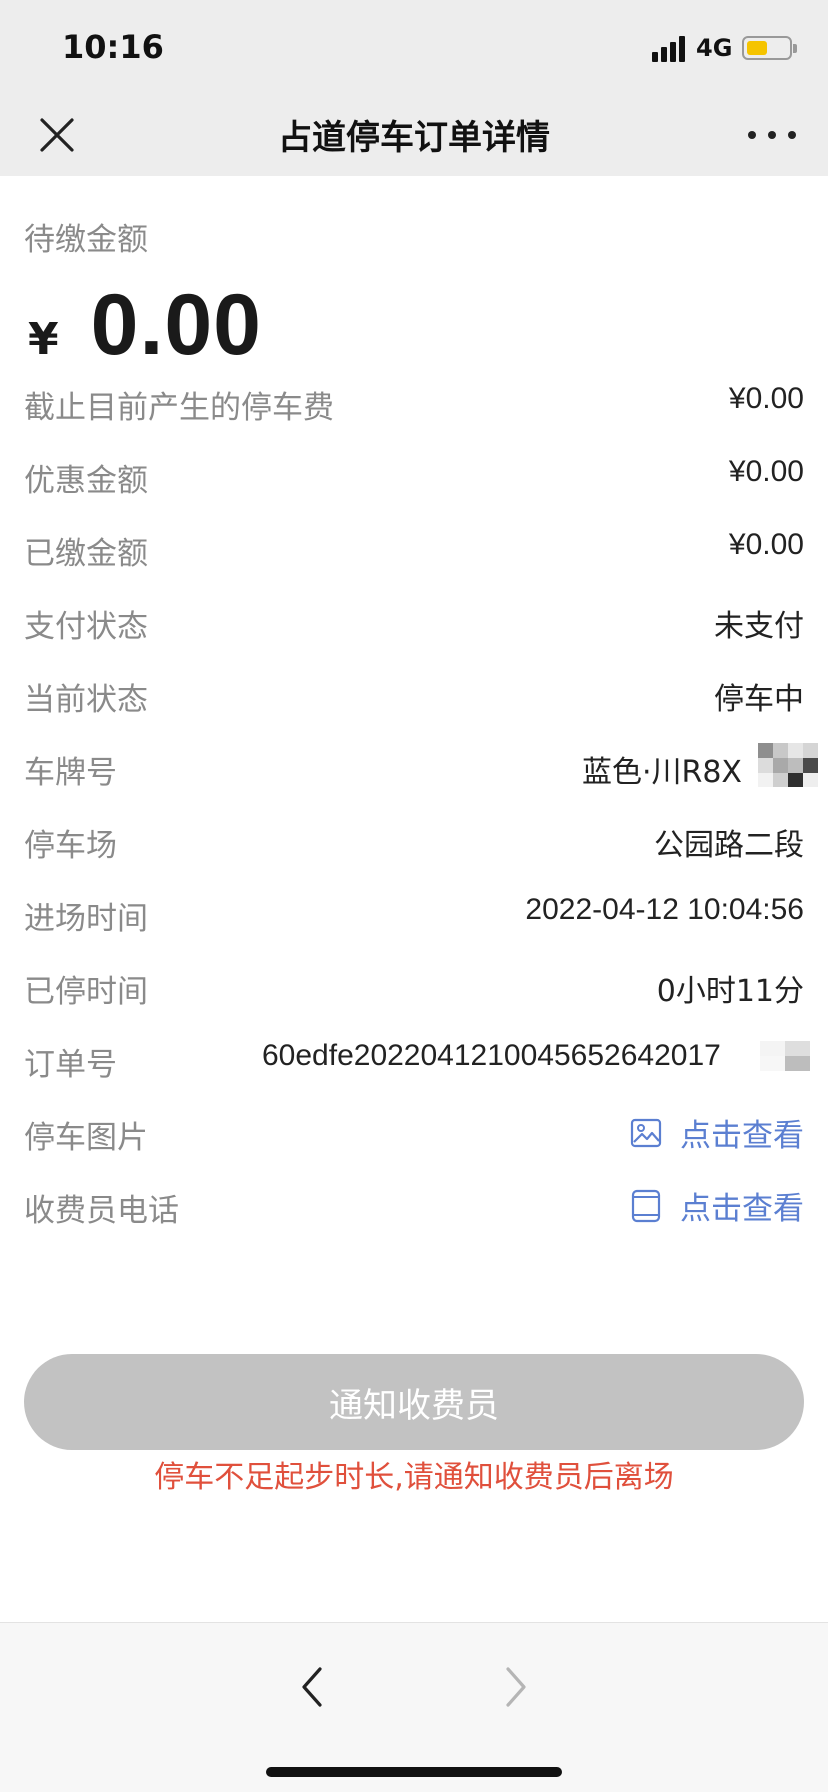 This screenshot has width=828, height=1792. What do you see at coordinates (314, 1687) in the screenshot?
I see `back-arrow-icon` at bounding box center [314, 1687].